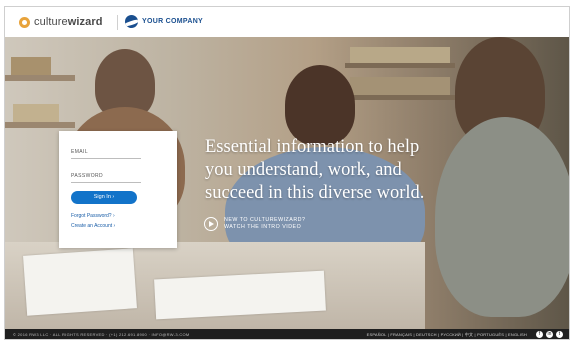 The image size is (574, 343). What do you see at coordinates (93, 226) in the screenshot?
I see `create-account-link: Create an Account ›` at bounding box center [93, 226].